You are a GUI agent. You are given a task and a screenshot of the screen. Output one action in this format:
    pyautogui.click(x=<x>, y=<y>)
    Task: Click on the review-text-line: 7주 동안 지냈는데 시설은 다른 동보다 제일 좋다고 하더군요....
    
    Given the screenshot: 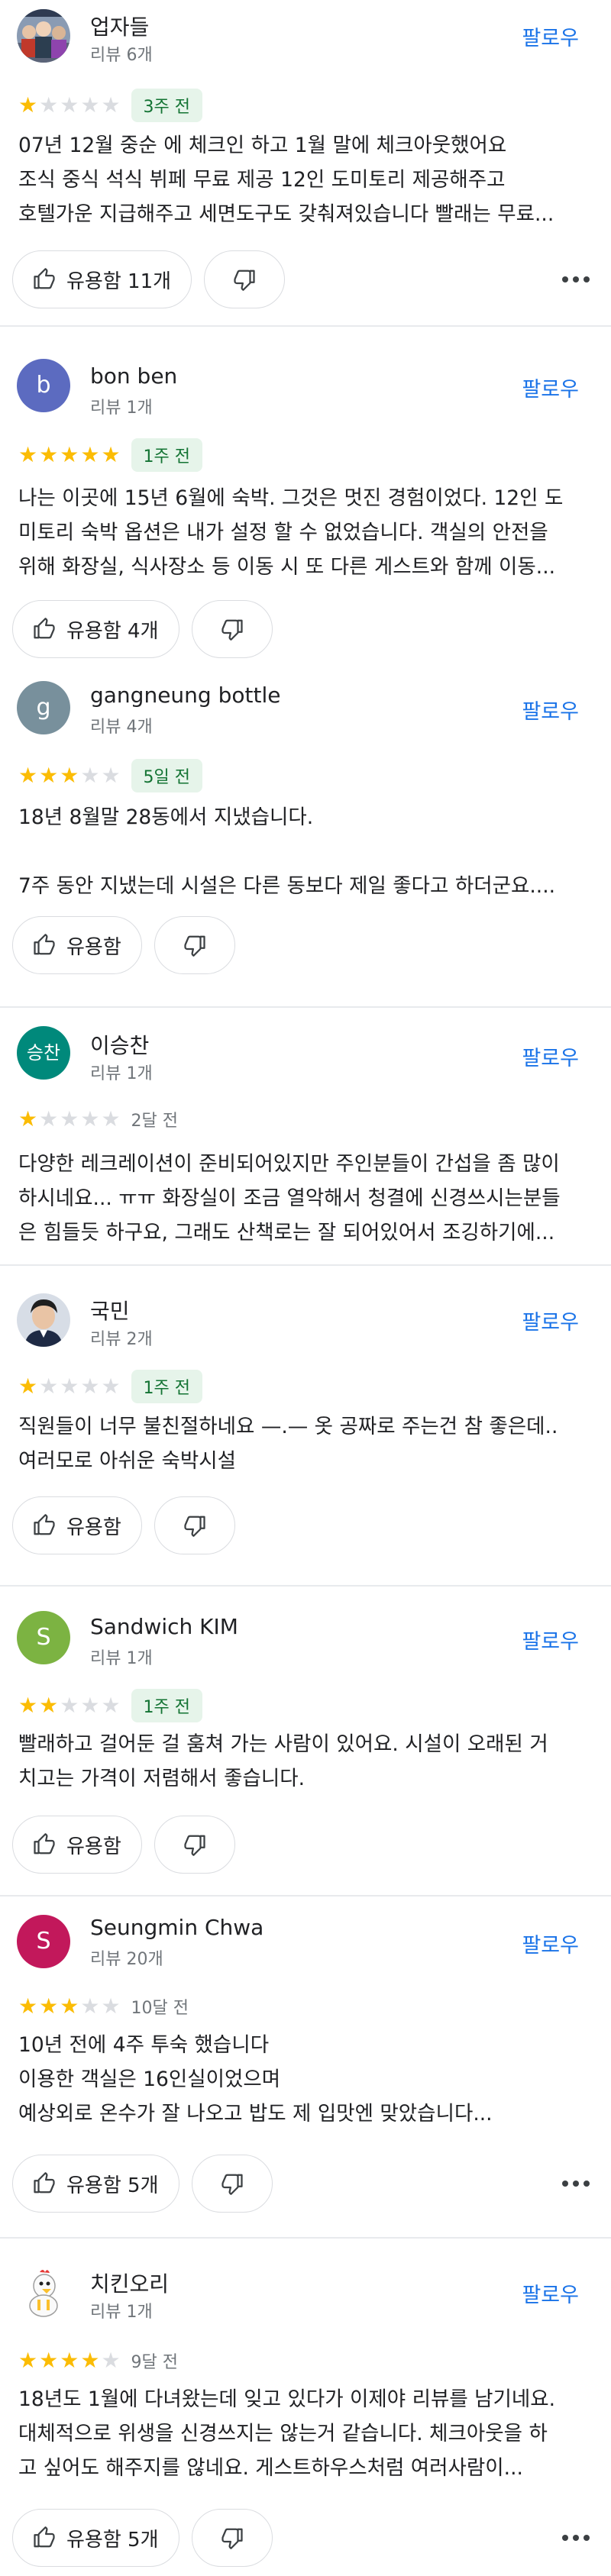 What is the action you would take?
    pyautogui.click(x=287, y=886)
    